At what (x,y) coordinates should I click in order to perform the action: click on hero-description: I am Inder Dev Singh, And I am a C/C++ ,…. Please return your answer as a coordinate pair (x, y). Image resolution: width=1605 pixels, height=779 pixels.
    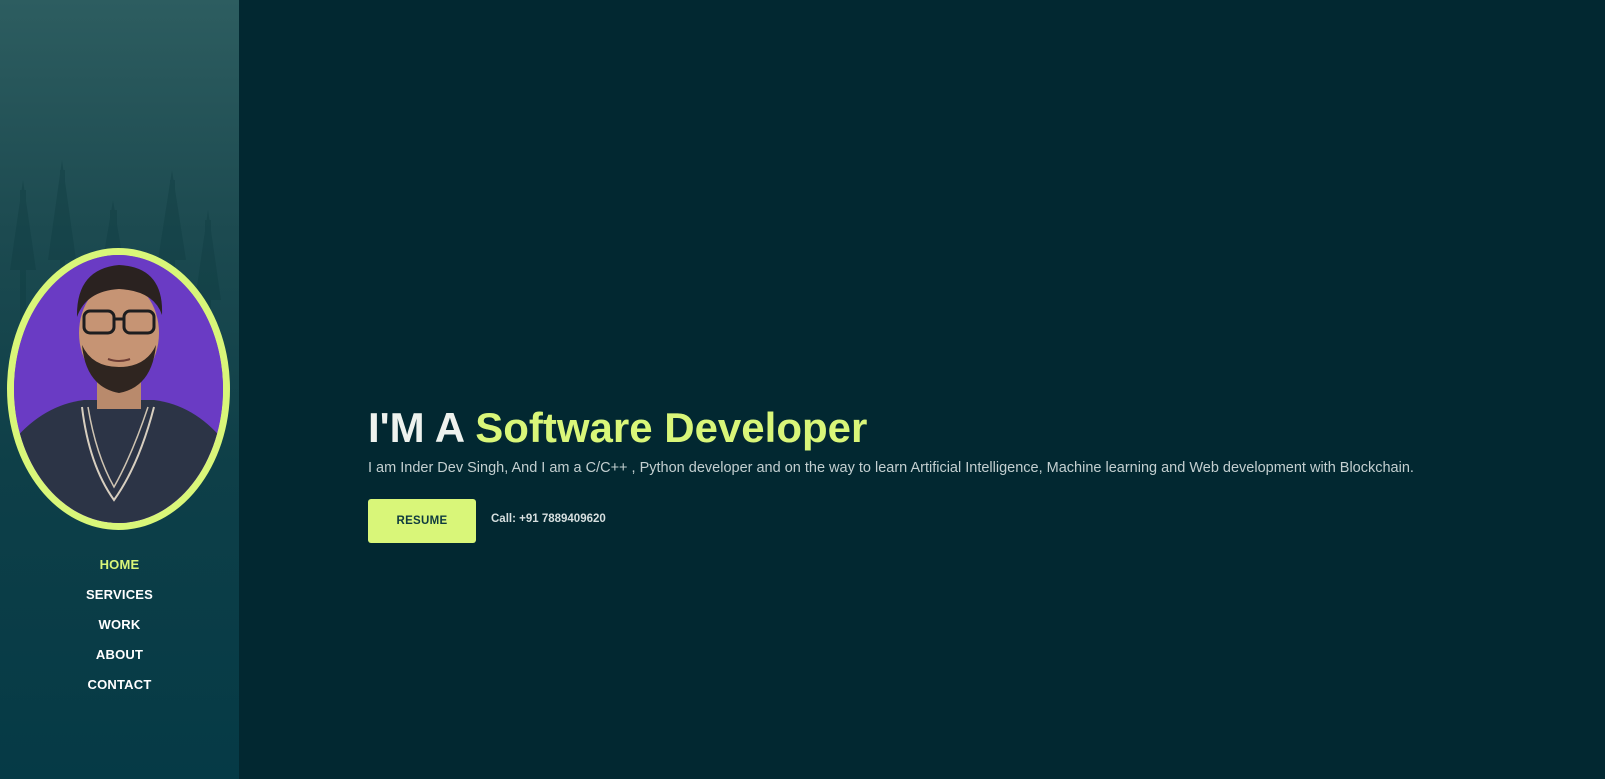
    Looking at the image, I should click on (891, 468).